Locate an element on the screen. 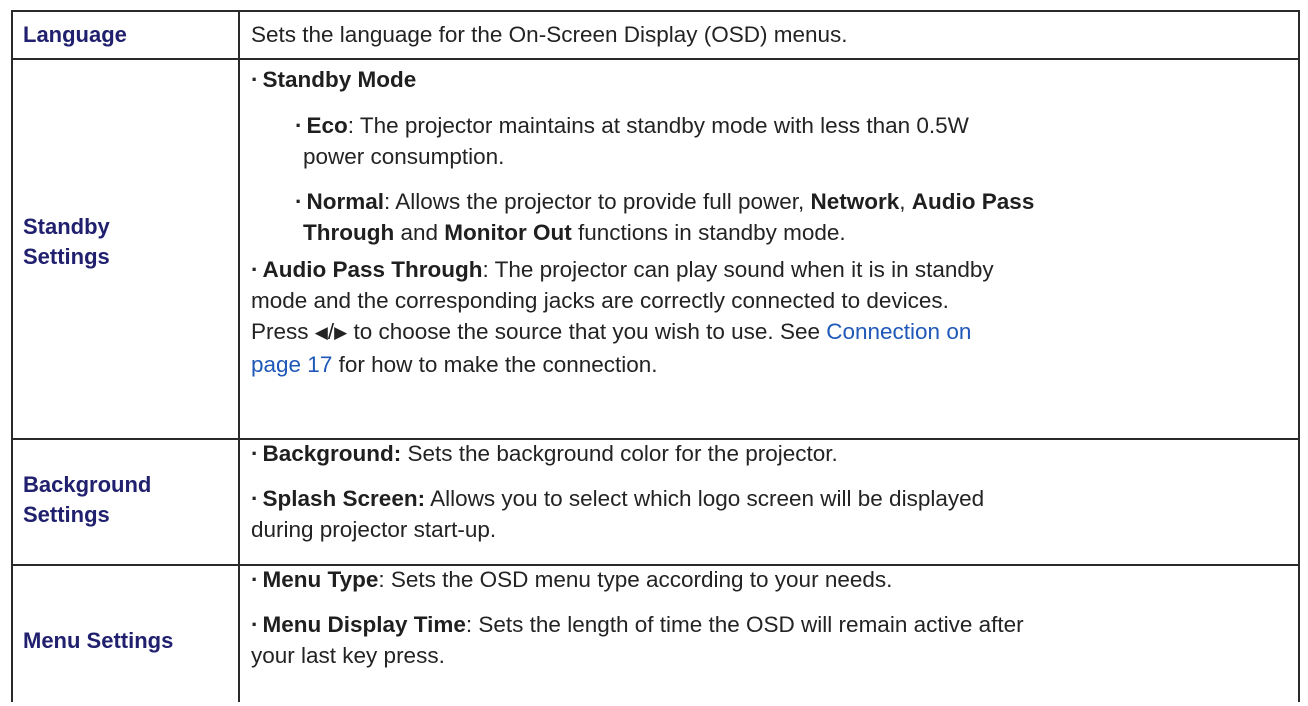  press-text: Press is located at coordinates (283, 331).